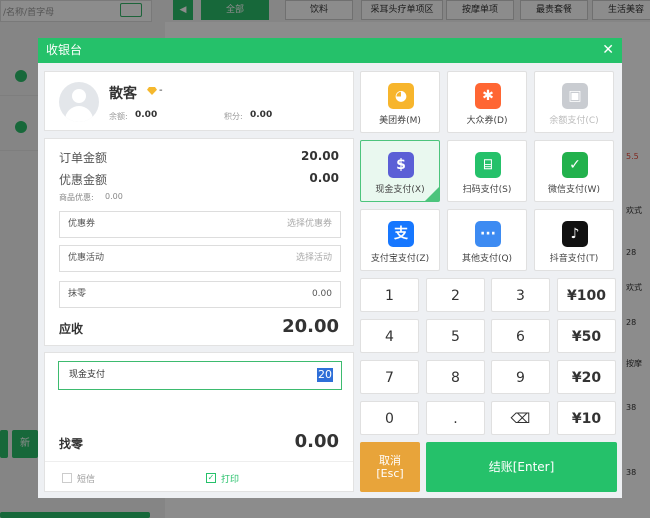 Image resolution: width=650 pixels, height=518 pixels. Describe the element at coordinates (455, 295) in the screenshot. I see `keypad-key: 2` at that location.